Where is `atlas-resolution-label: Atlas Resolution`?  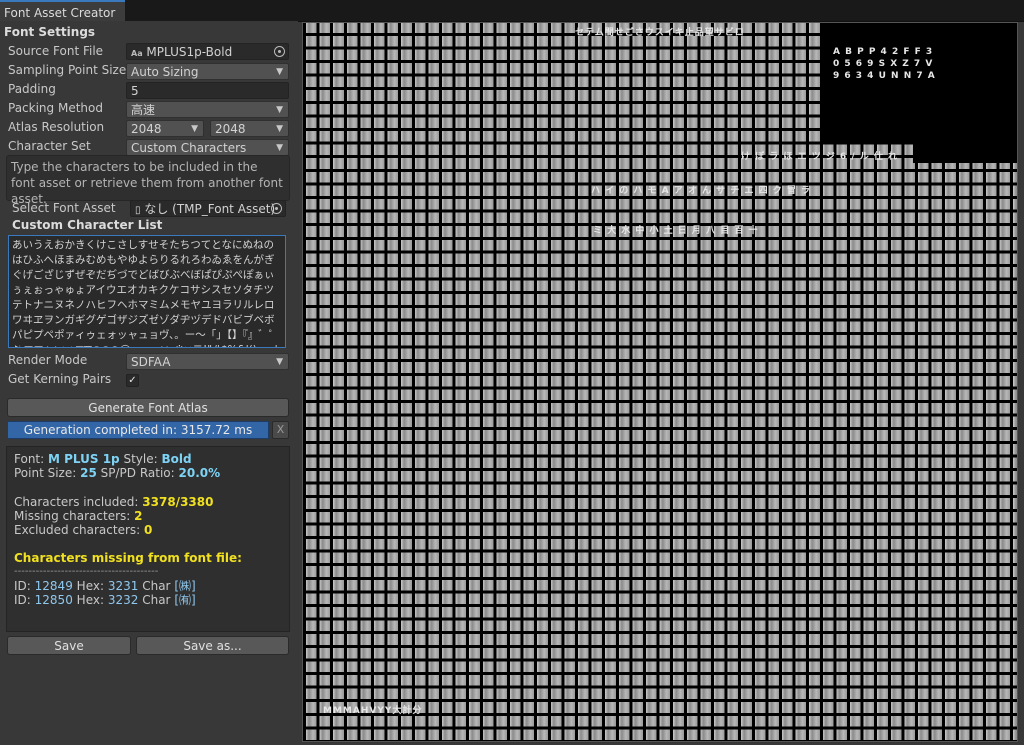
atlas-resolution-label: Atlas Resolution is located at coordinates (56, 127).